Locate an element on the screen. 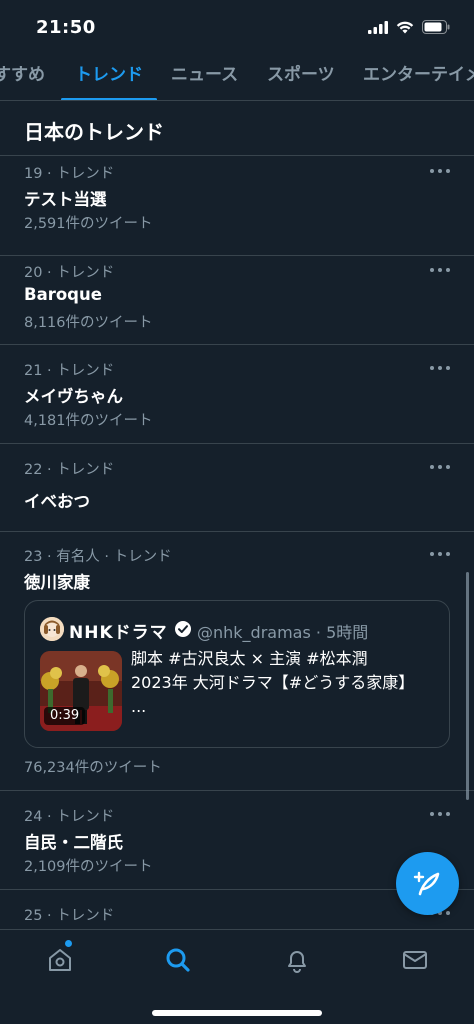 This screenshot has width=474, height=1024. tweet-text-line: 脚本 #古沢良太 × 主演 #松本潤 is located at coordinates (249, 658).